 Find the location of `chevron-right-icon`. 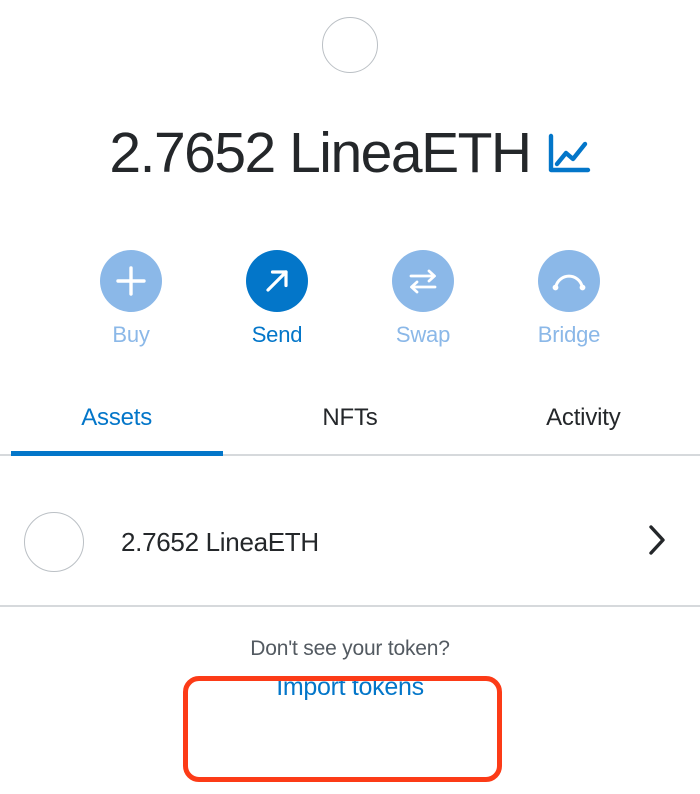

chevron-right-icon is located at coordinates (657, 542).